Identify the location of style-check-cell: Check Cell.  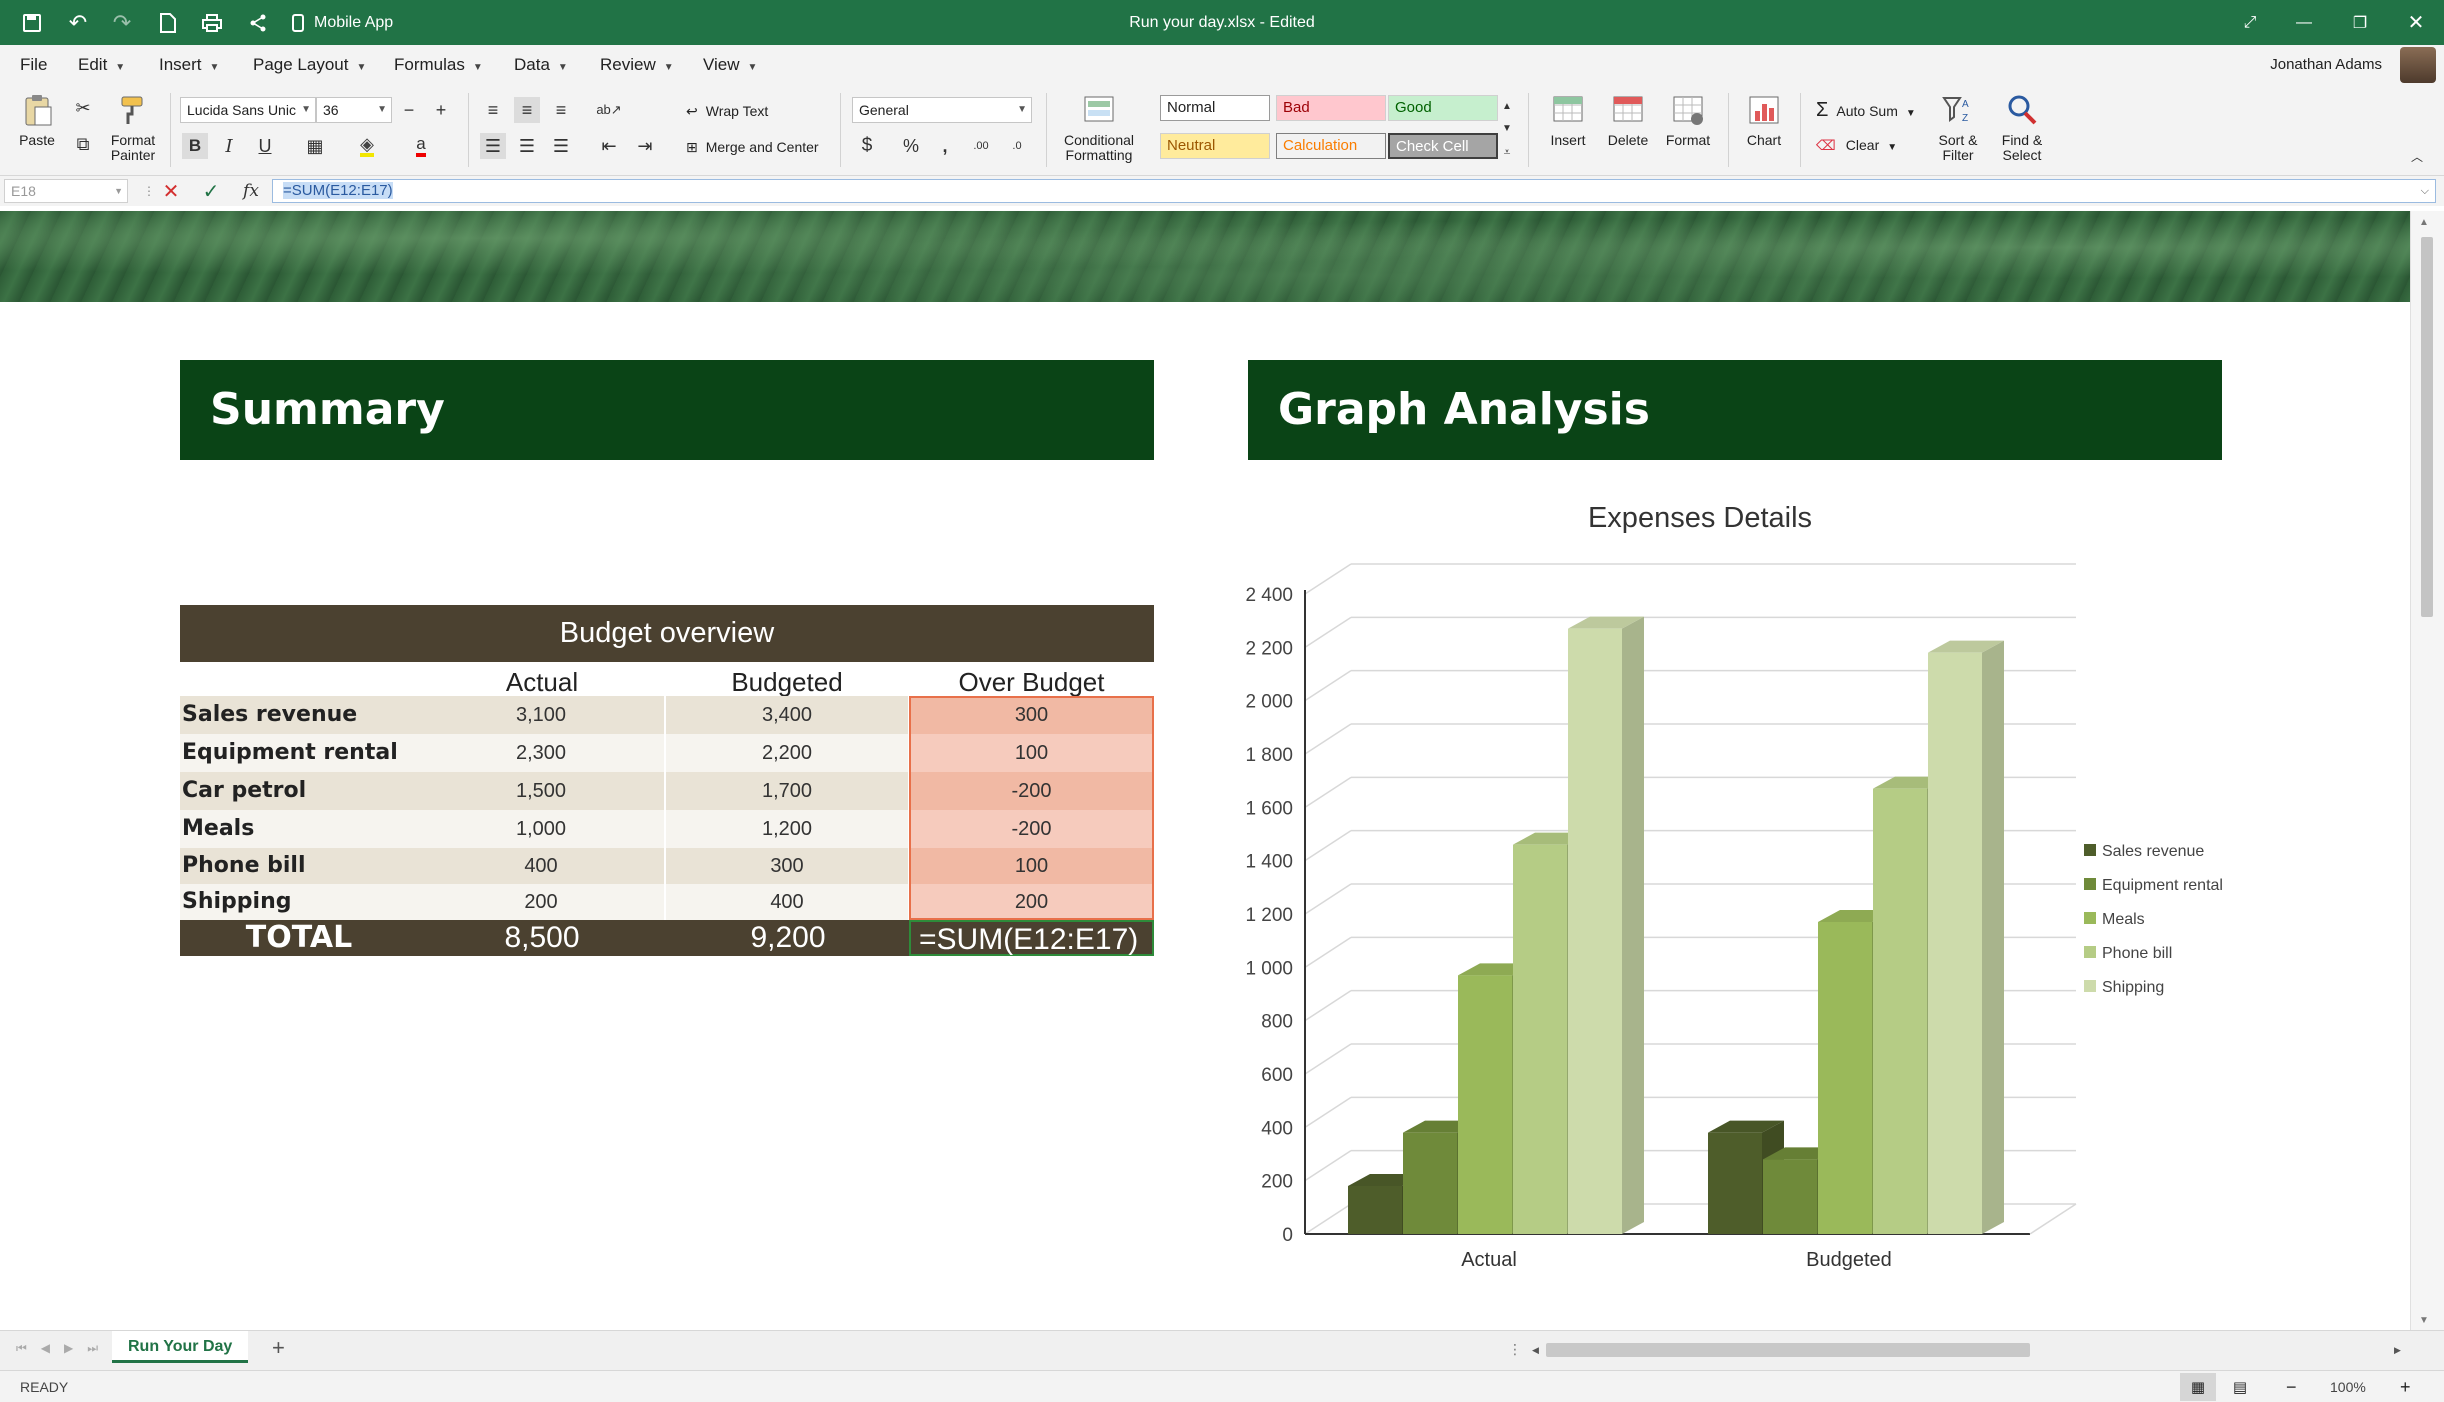
(1443, 146).